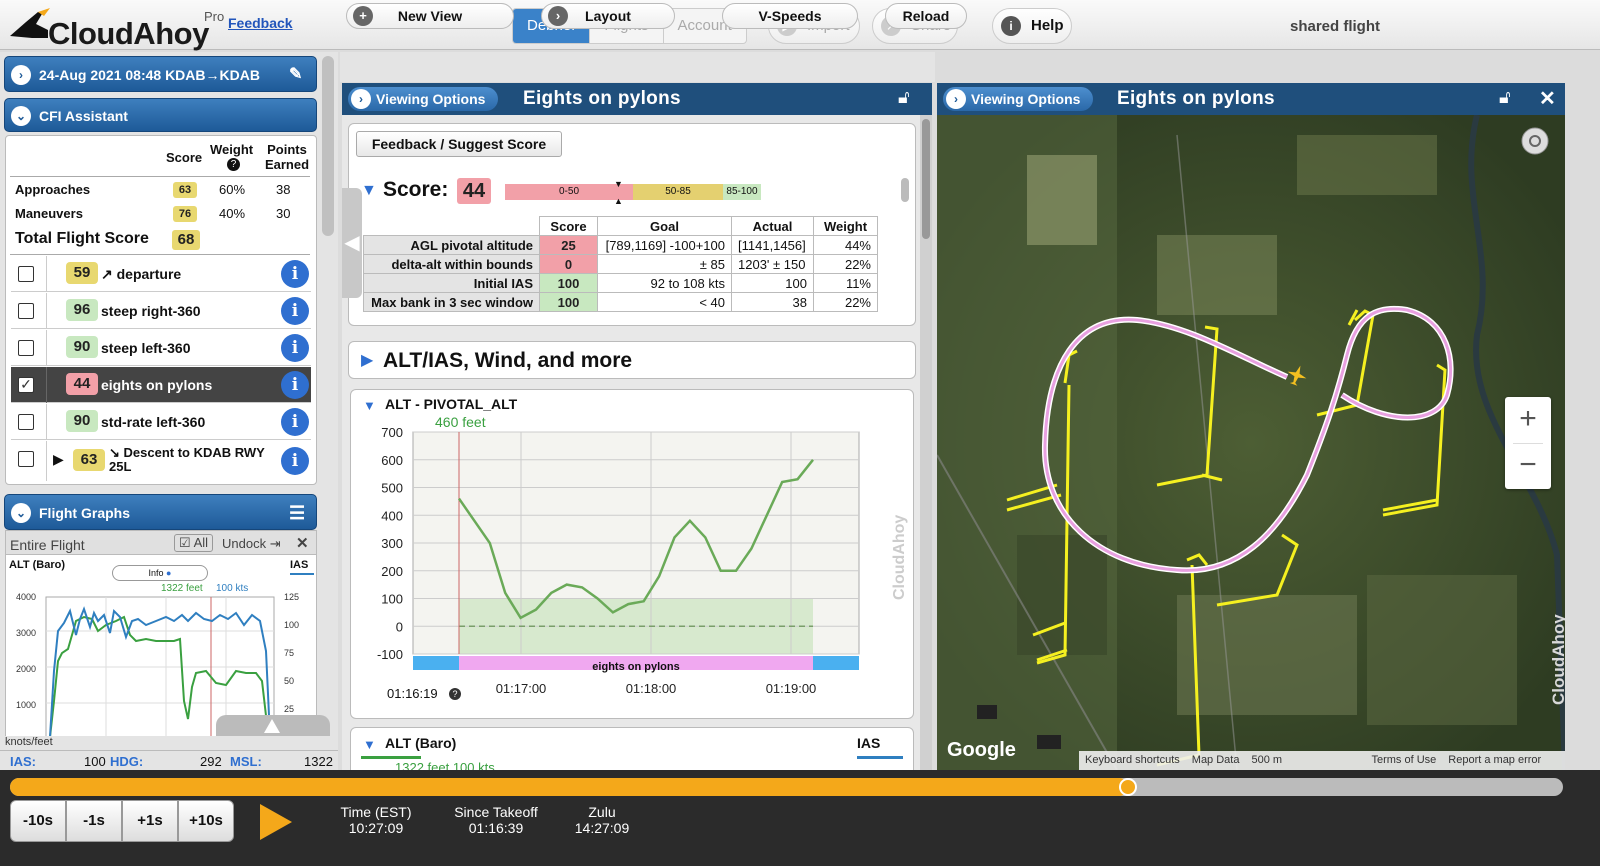 Image resolution: width=1600 pixels, height=866 pixels. What do you see at coordinates (430, 16) in the screenshot?
I see `new-view-button: + New View` at bounding box center [430, 16].